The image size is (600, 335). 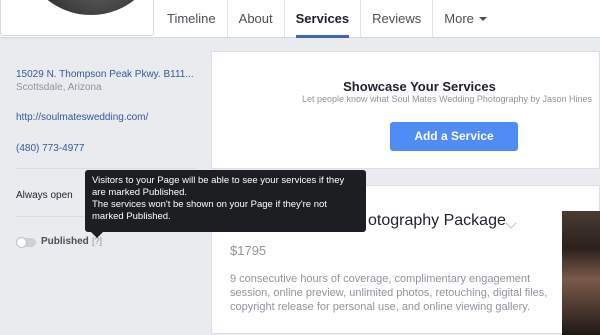 I want to click on add-service-button: Add a Service, so click(x=454, y=136).